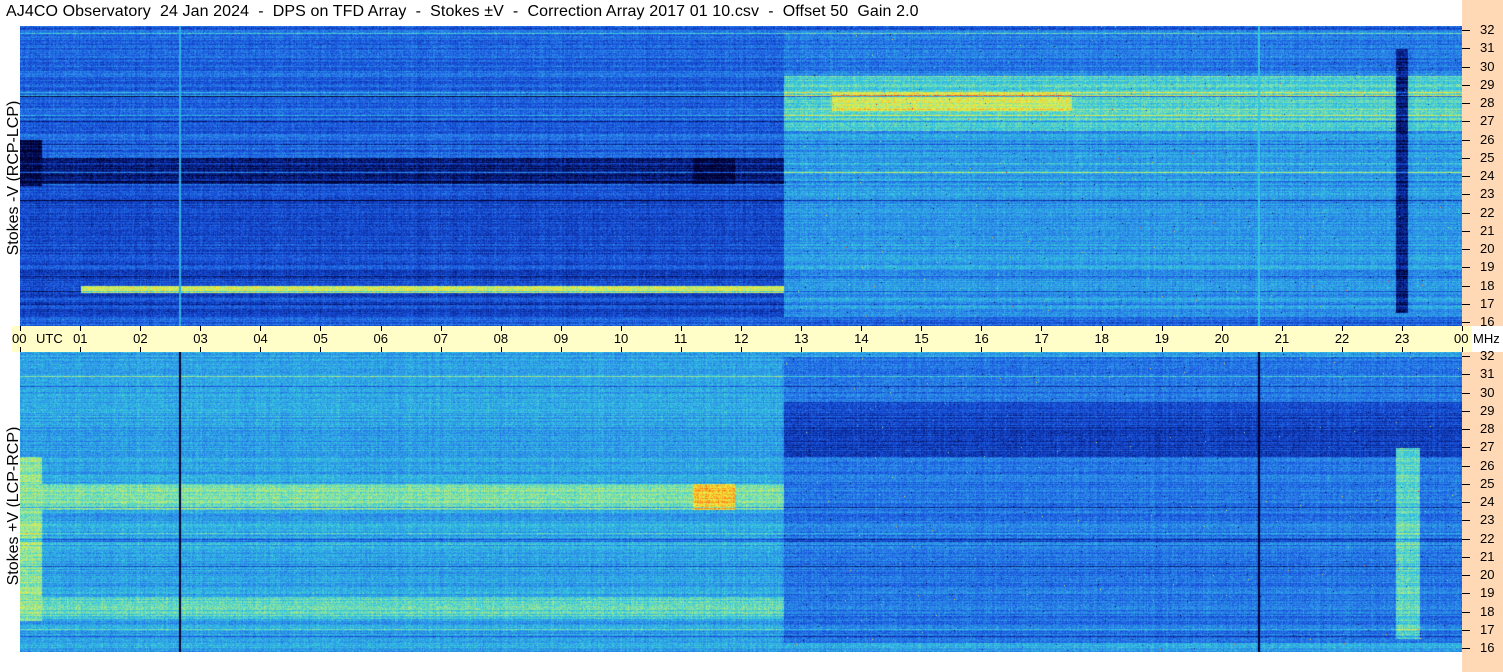  I want to click on time-tick-label: 20, so click(1222, 338).